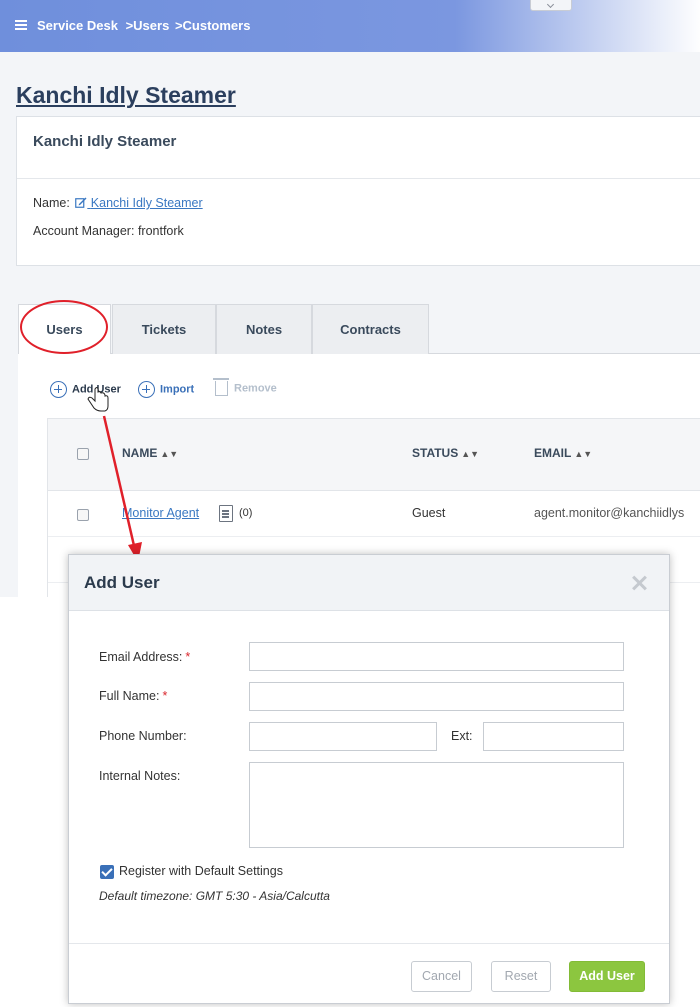 The image size is (700, 1007). Describe the element at coordinates (246, 513) in the screenshot. I see `notes-count: (0)` at that location.